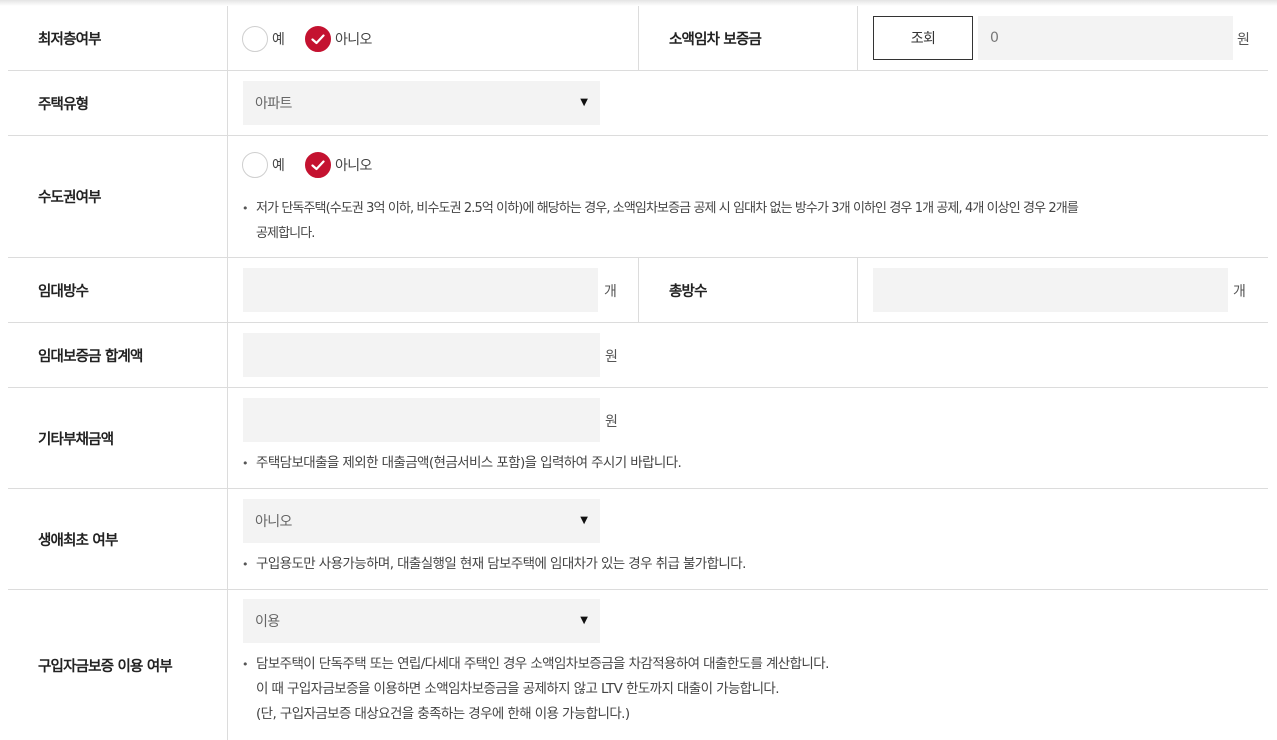  What do you see at coordinates (748, 38) in the screenshot?
I see `small-lease-deposit-label: 소액임차 보증금` at bounding box center [748, 38].